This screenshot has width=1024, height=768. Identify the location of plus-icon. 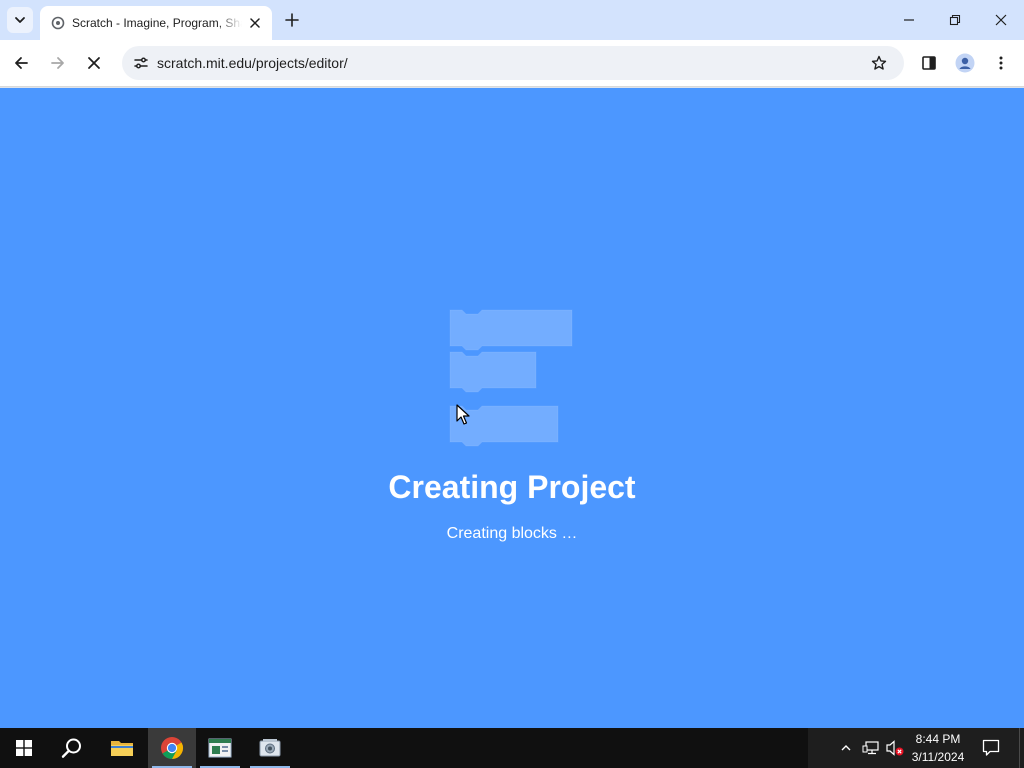
(292, 20).